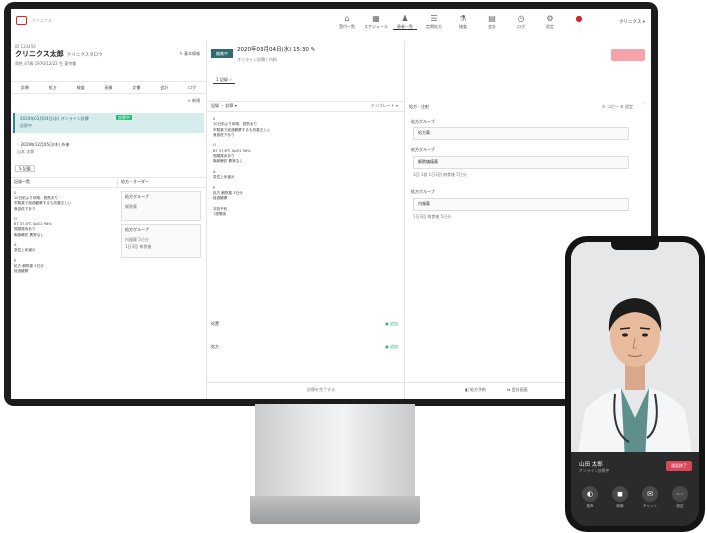 The height and width of the screenshot is (533, 707). What do you see at coordinates (164, 87) in the screenshot?
I see `tab-billing: 会計` at bounding box center [164, 87].